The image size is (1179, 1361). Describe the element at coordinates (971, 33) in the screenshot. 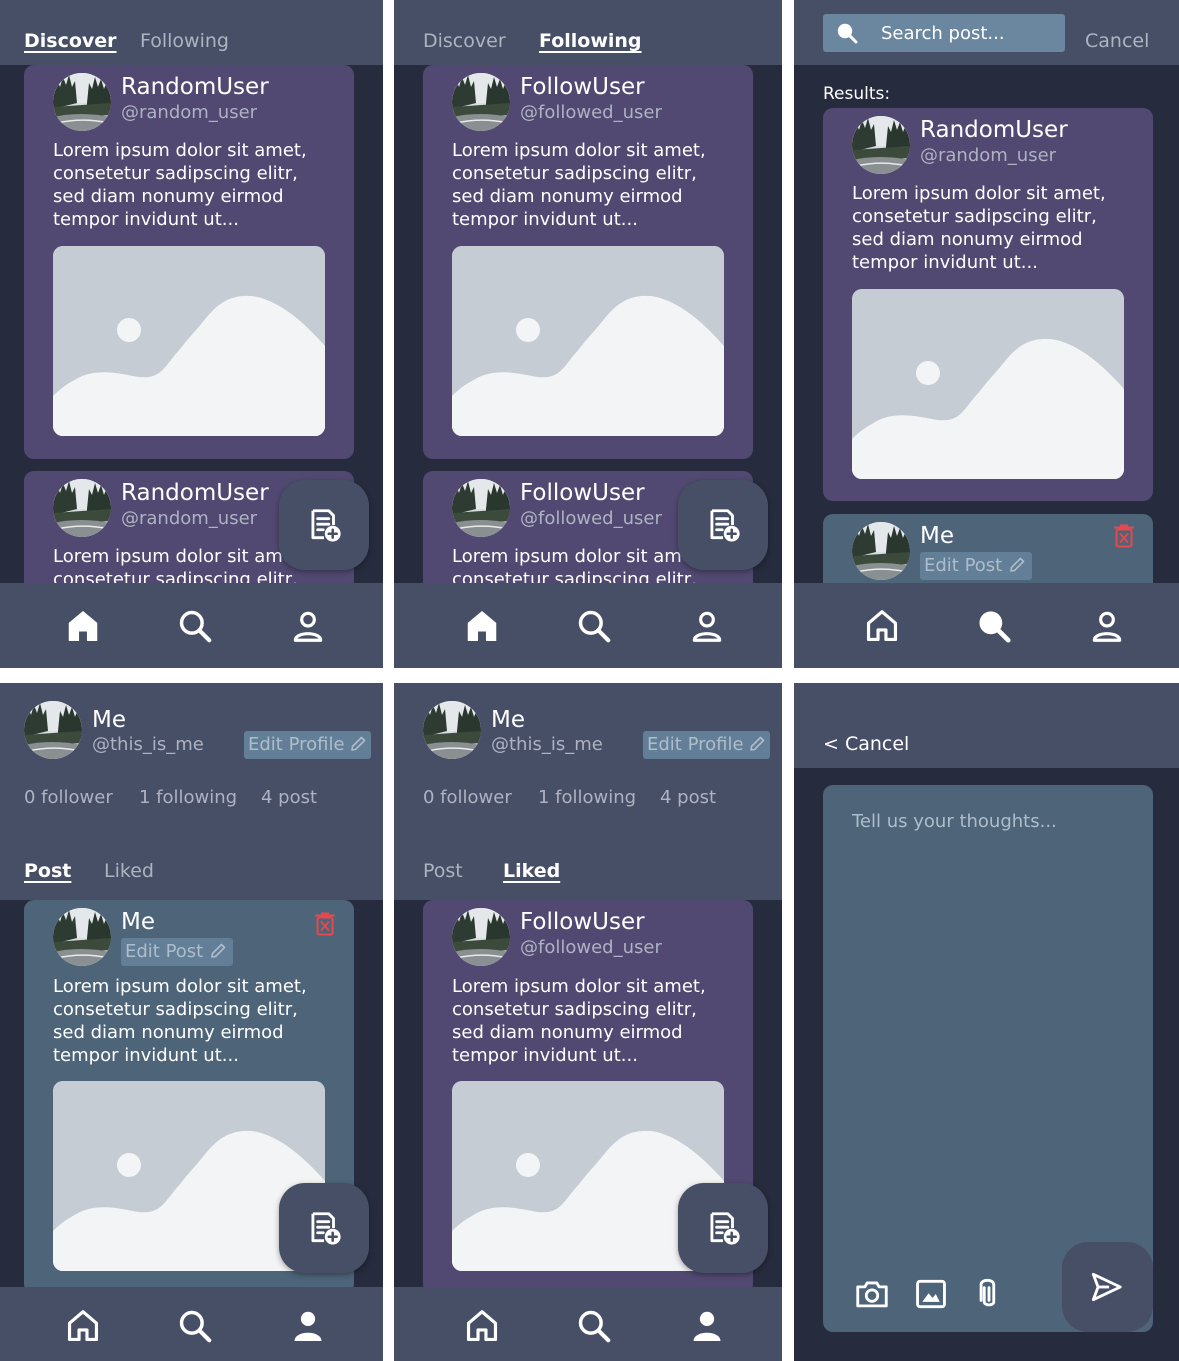

I see `search-input` at that location.